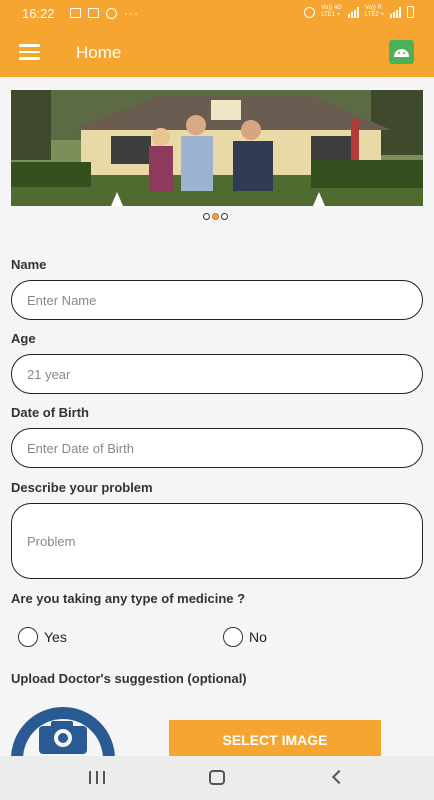 The height and width of the screenshot is (800, 434). Describe the element at coordinates (217, 300) in the screenshot. I see `name-input` at that location.